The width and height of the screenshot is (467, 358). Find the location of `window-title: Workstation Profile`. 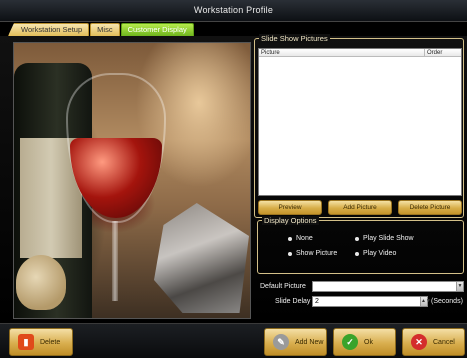

window-title: Workstation Profile is located at coordinates (233, 10).